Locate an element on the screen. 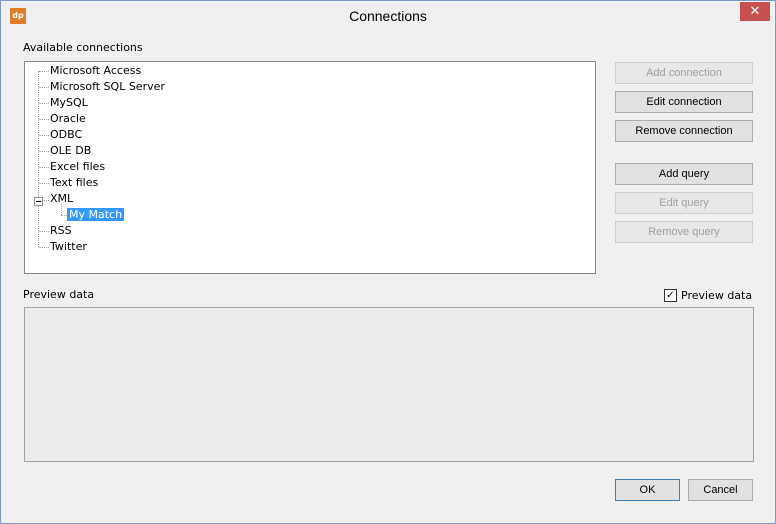 Image resolution: width=776 pixels, height=524 pixels. tree-item-rss: RSS is located at coordinates (61, 231).